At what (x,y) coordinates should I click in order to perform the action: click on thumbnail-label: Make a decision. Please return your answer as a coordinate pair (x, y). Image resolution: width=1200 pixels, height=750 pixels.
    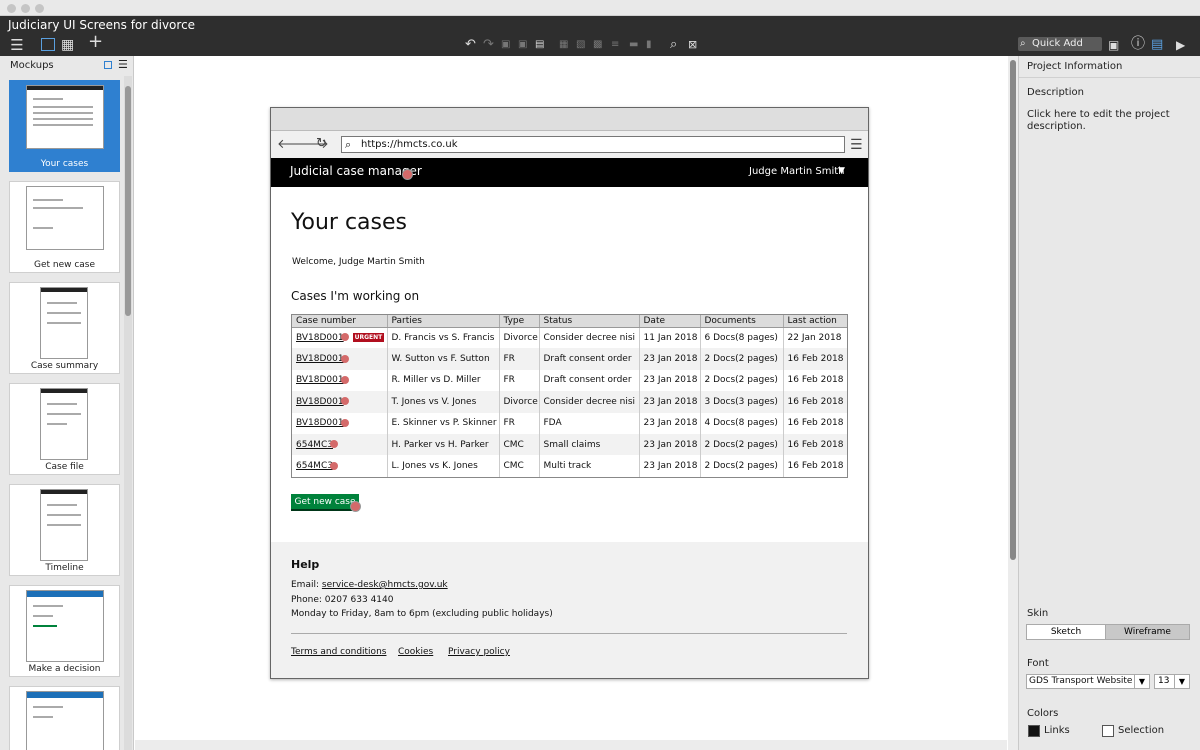
    Looking at the image, I should click on (64, 669).